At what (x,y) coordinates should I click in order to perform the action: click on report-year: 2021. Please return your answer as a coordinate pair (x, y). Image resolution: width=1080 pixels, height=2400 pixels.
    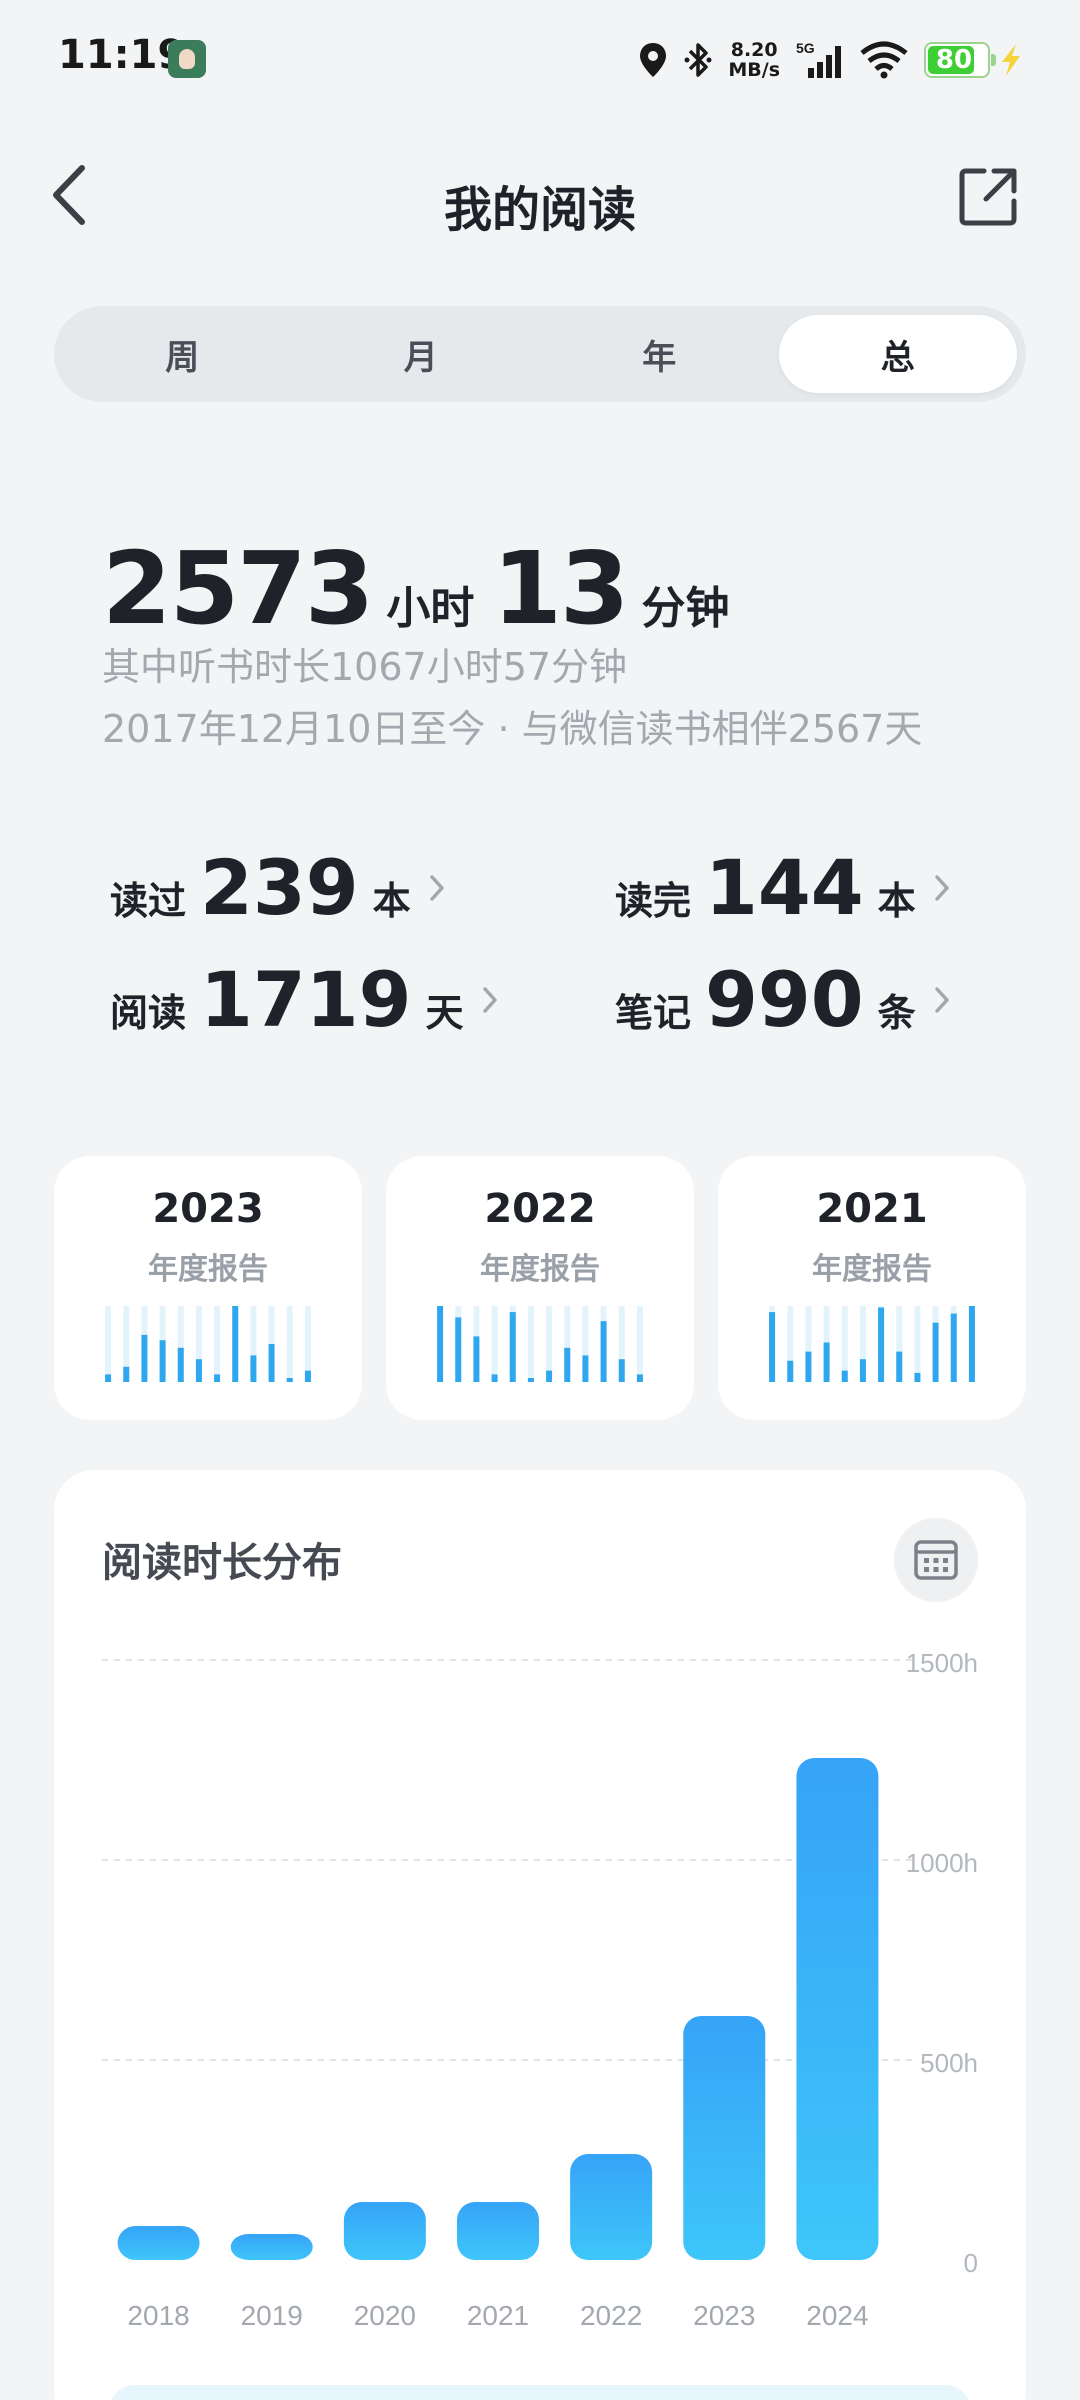
    Looking at the image, I should click on (872, 1209).